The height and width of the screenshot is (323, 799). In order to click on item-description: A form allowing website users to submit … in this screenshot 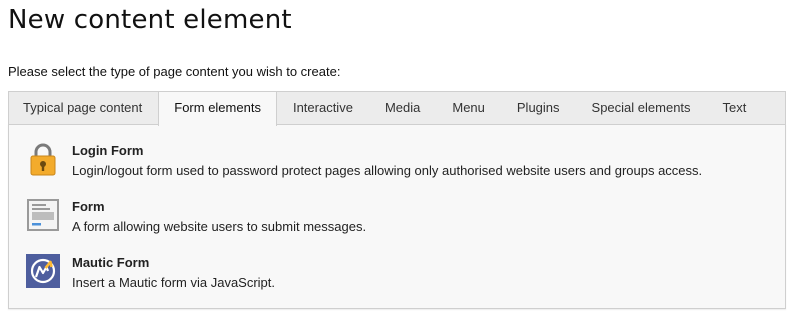, I will do `click(219, 226)`.